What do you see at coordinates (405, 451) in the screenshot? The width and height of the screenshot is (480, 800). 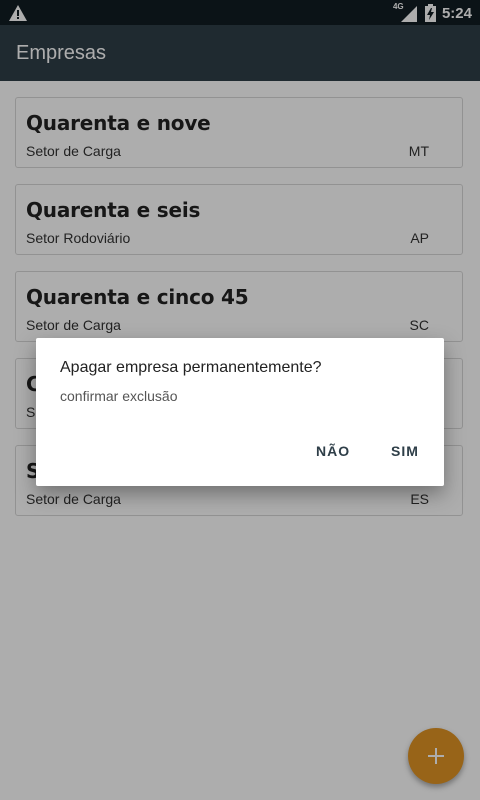 I see `yes-button: SIM` at bounding box center [405, 451].